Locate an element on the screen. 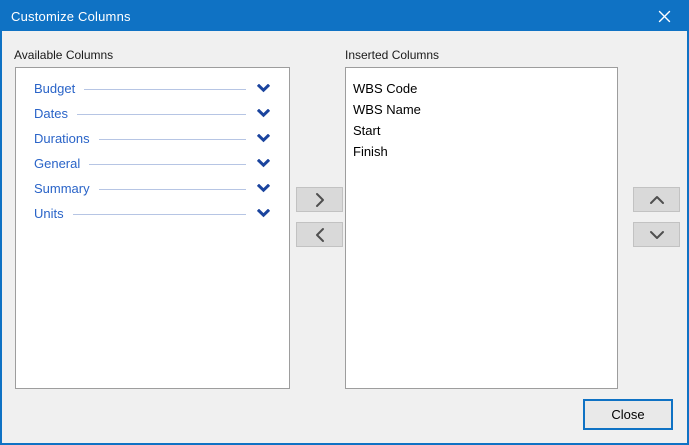  available-group-row: General is located at coordinates (152, 163).